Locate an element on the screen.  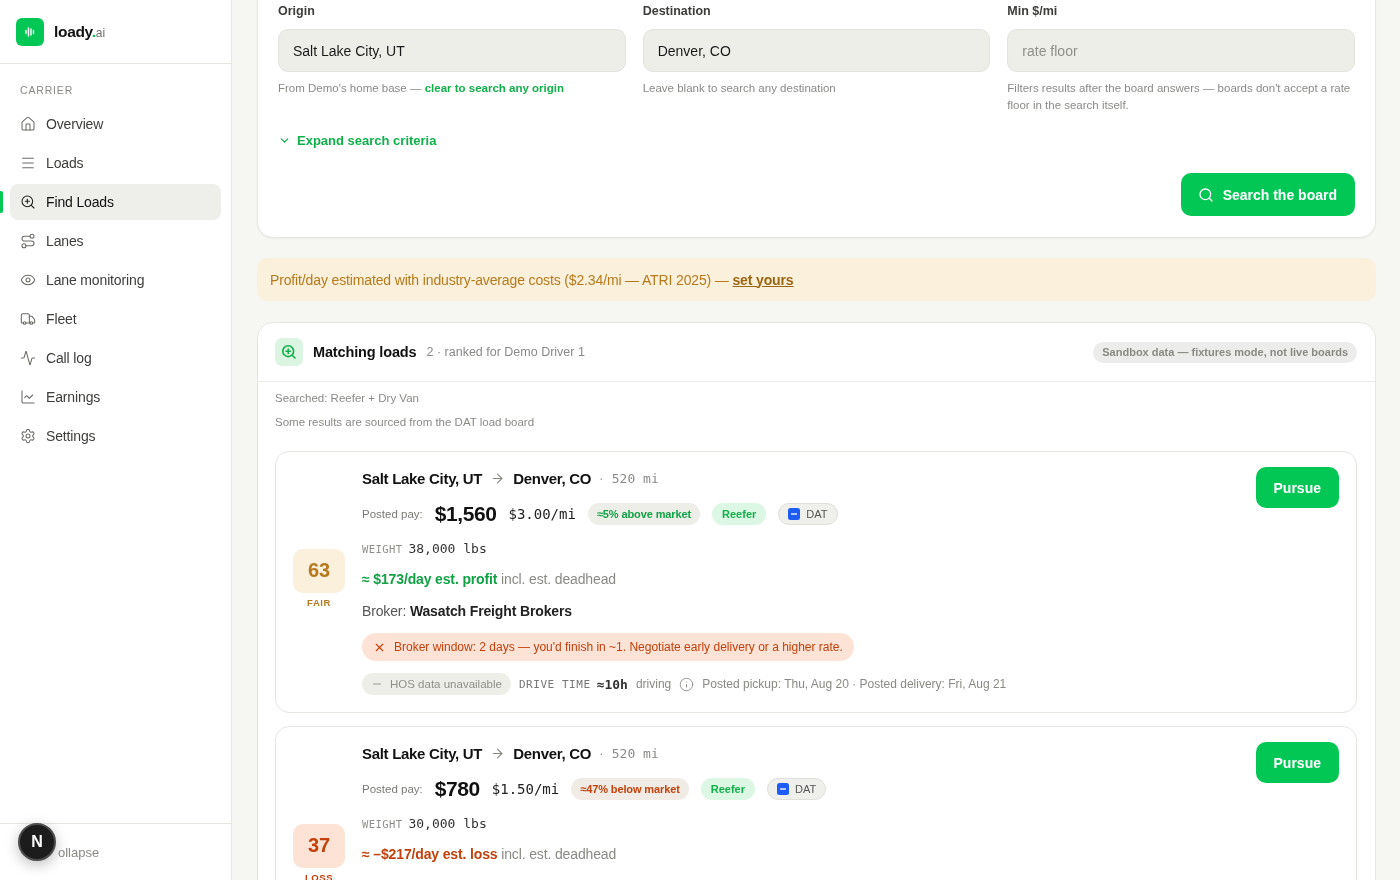
sidebar-item: Lane monitoring is located at coordinates (115, 280).